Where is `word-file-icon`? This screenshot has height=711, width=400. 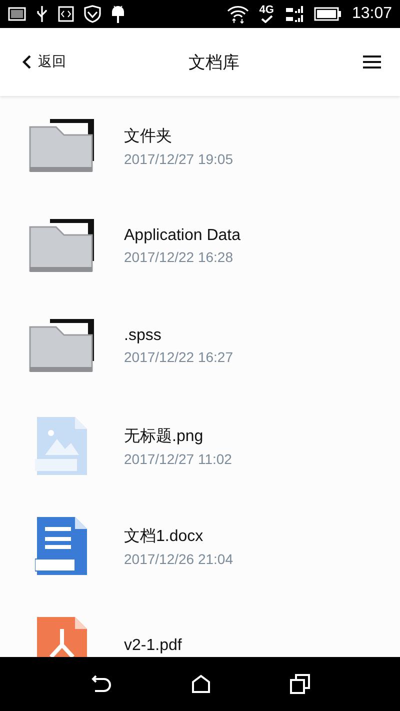
word-file-icon is located at coordinates (62, 546).